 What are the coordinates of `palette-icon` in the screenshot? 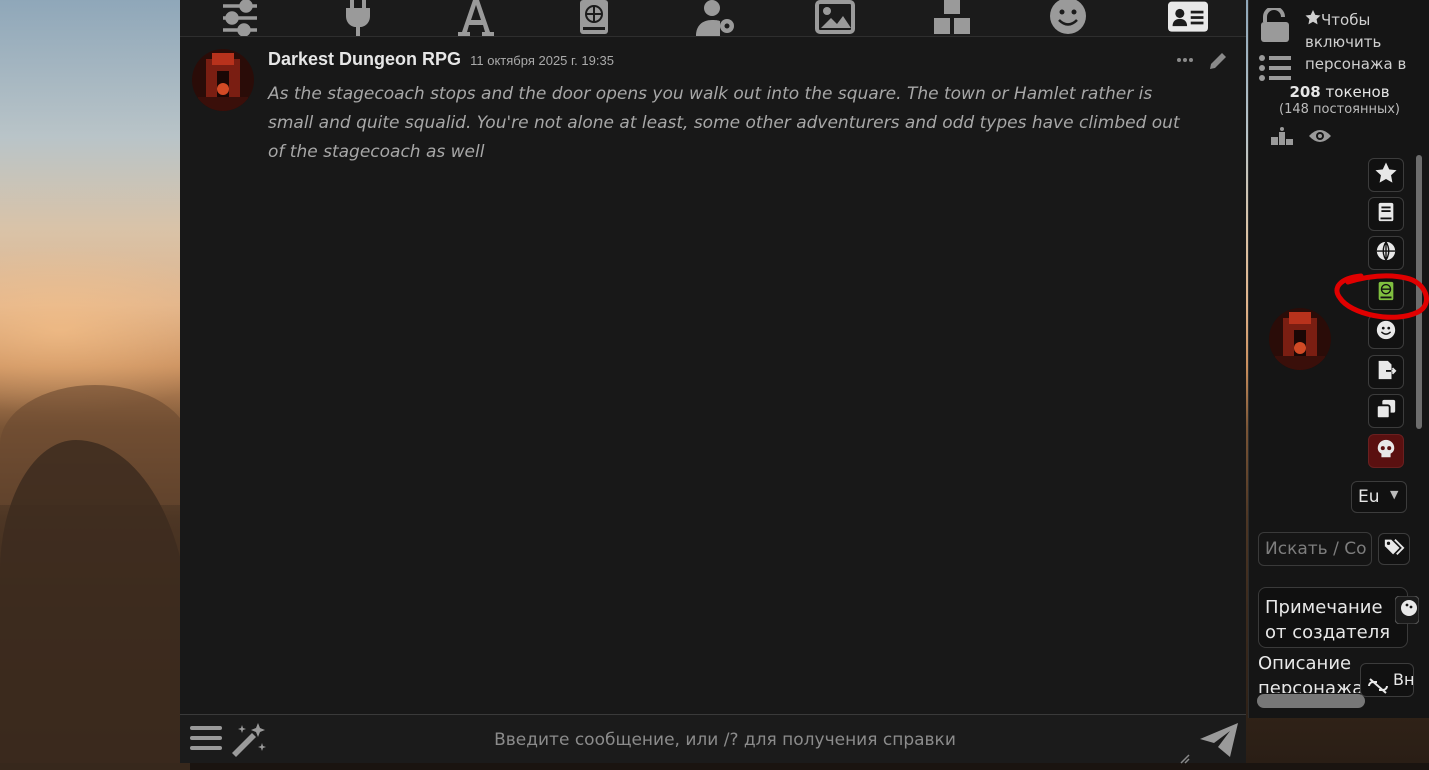 It's located at (1407, 613).